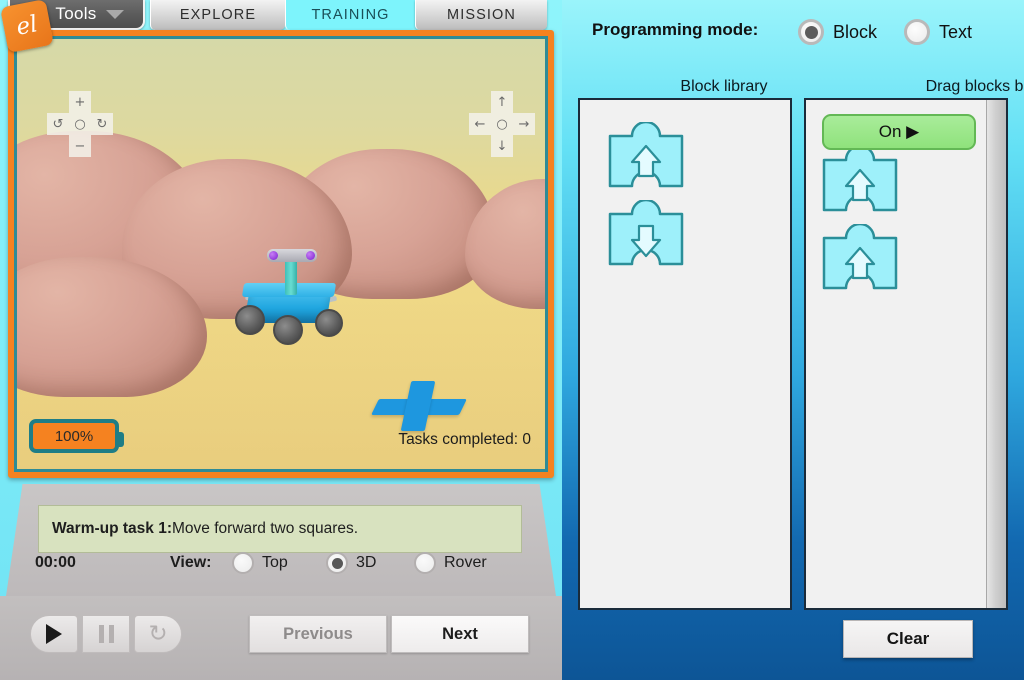 The image size is (1024, 680). What do you see at coordinates (80, 146) in the screenshot?
I see `zoom-out-button: −` at bounding box center [80, 146].